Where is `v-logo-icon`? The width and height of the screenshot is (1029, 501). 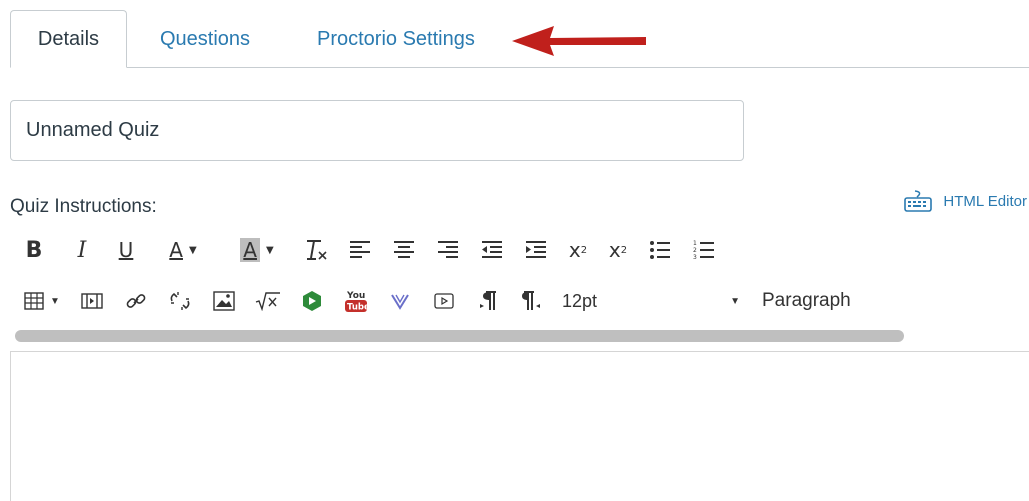 v-logo-icon is located at coordinates (400, 302).